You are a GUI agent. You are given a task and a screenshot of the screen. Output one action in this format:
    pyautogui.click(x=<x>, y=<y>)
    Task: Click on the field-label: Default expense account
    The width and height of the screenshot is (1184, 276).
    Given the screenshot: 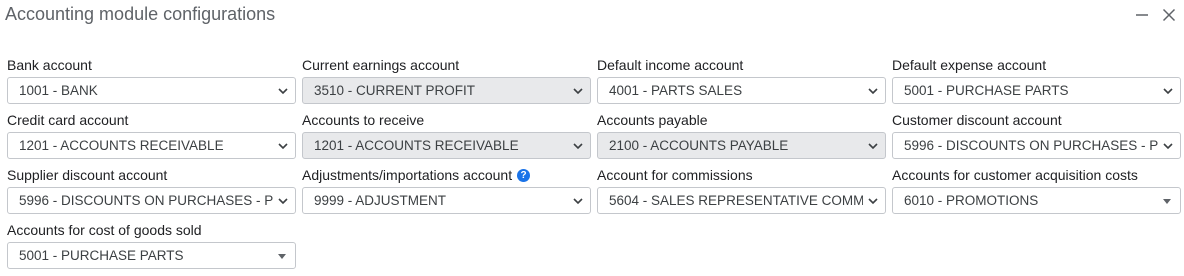 What is the action you would take?
    pyautogui.click(x=1036, y=65)
    